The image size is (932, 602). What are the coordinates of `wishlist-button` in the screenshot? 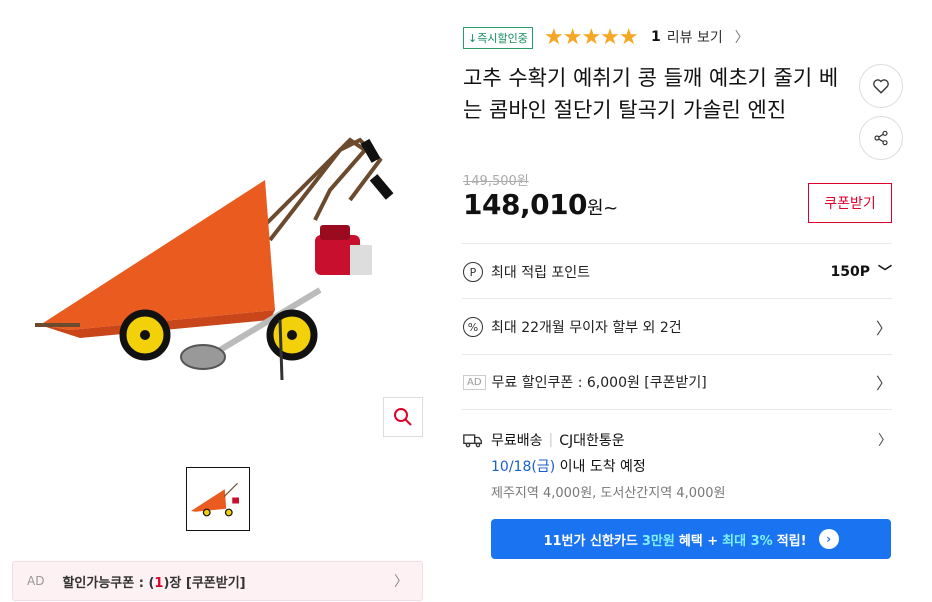 It's located at (881, 86).